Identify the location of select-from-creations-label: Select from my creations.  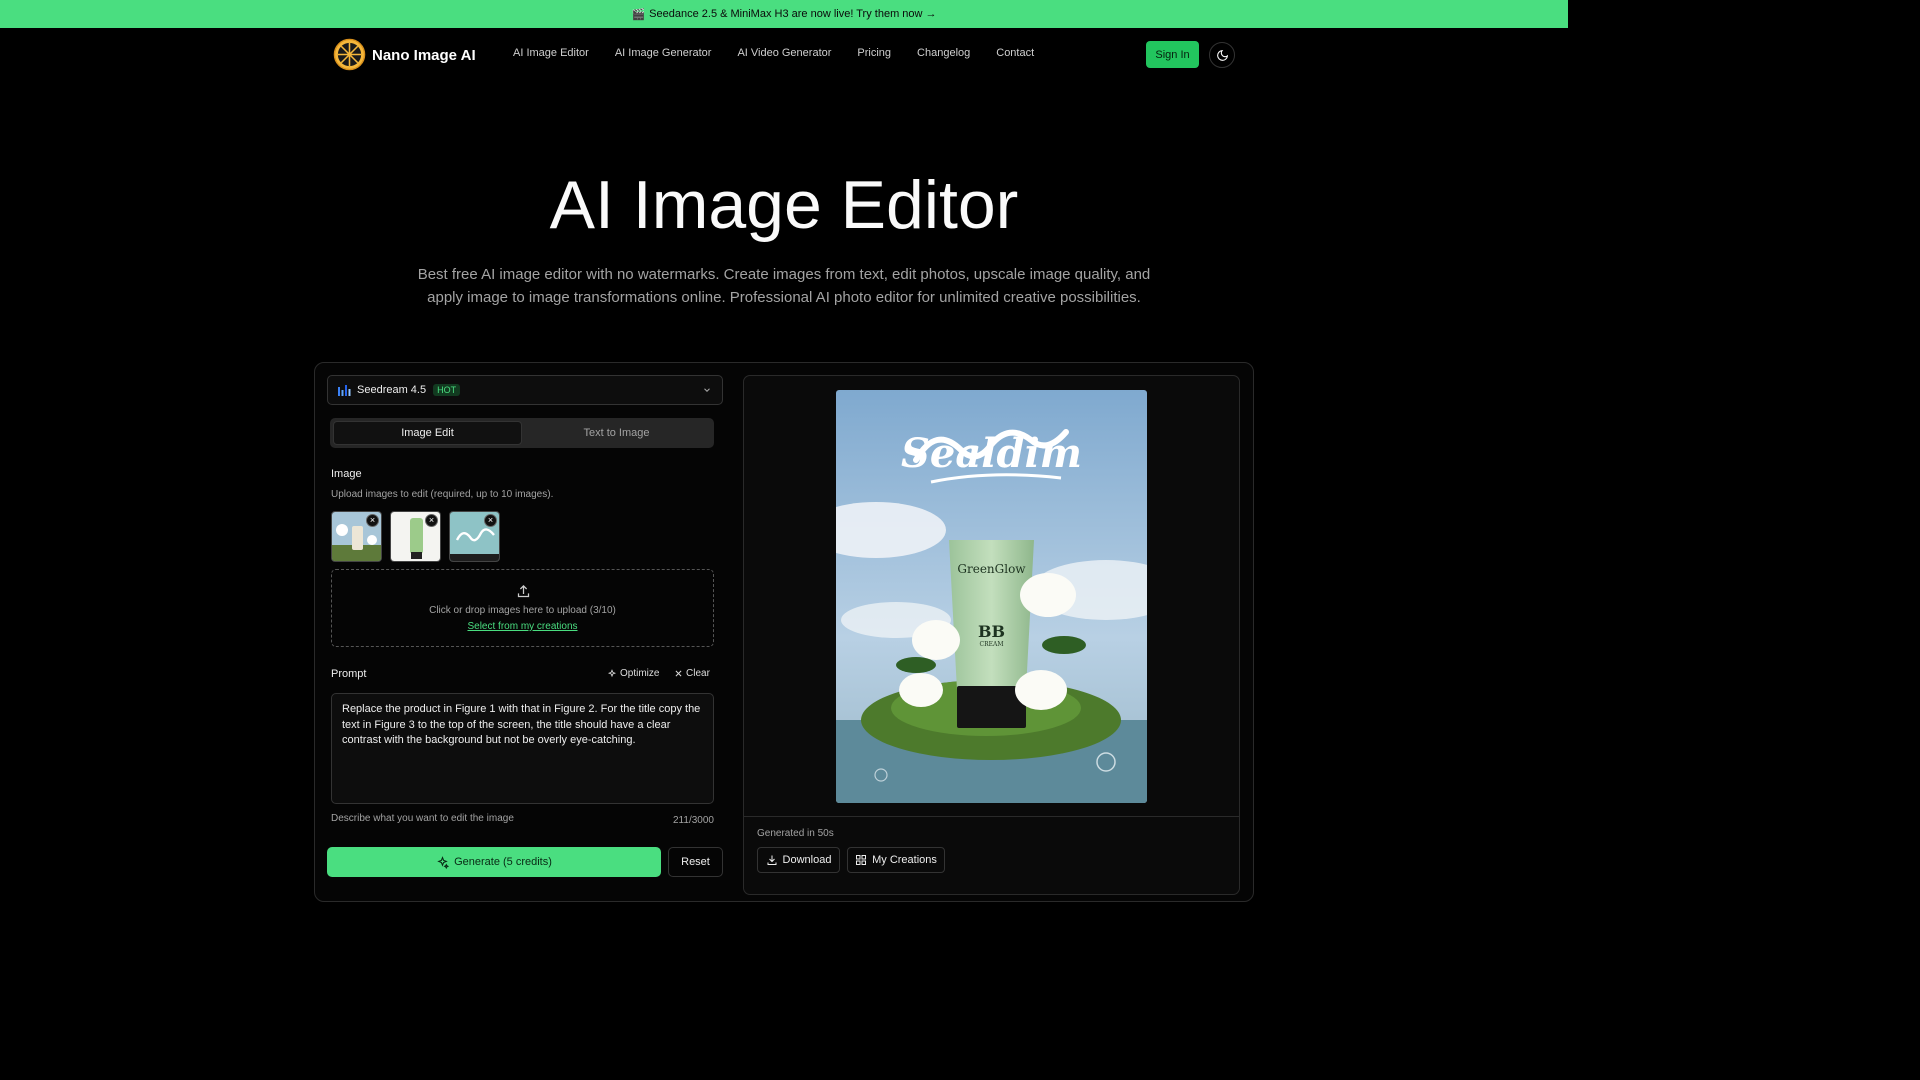
(522, 626).